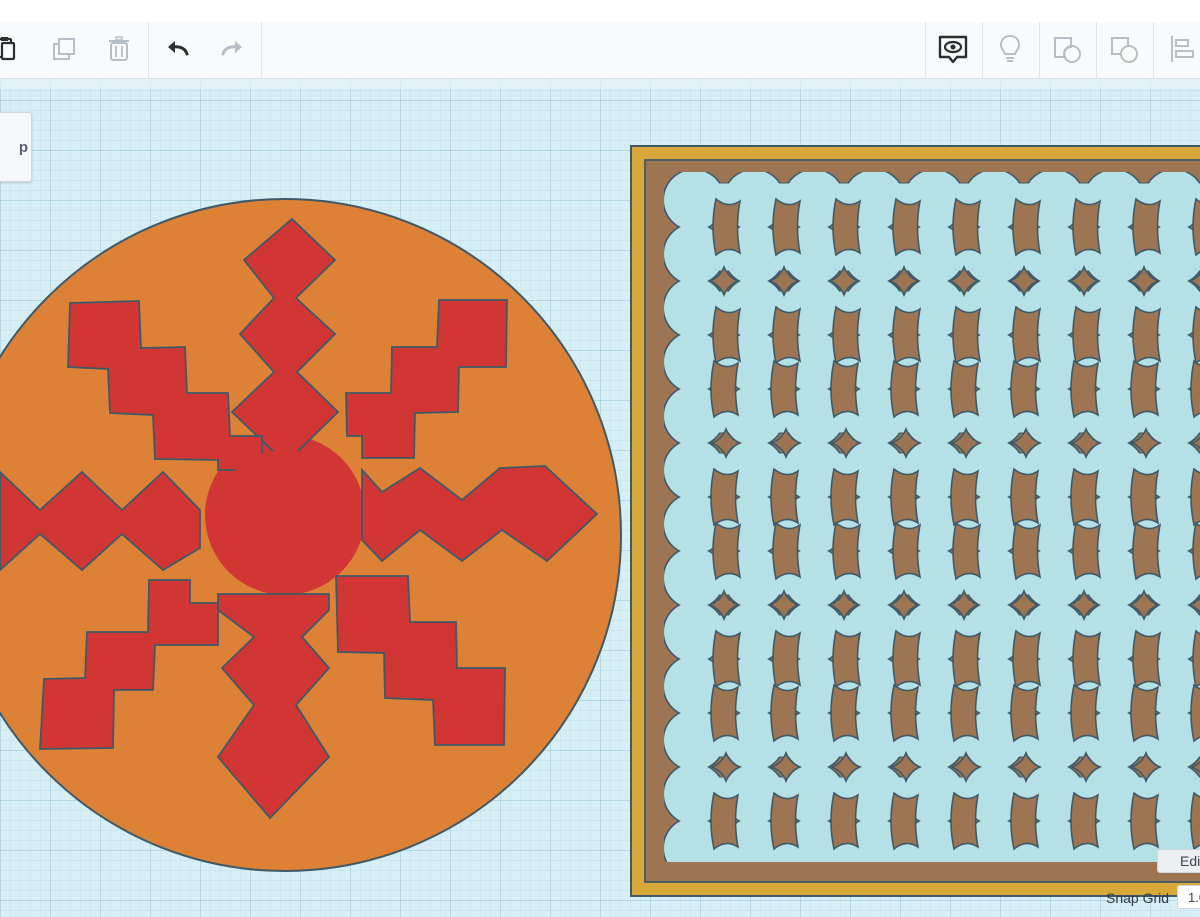  Describe the element at coordinates (16, 147) in the screenshot. I see `view-cube-button: p` at that location.